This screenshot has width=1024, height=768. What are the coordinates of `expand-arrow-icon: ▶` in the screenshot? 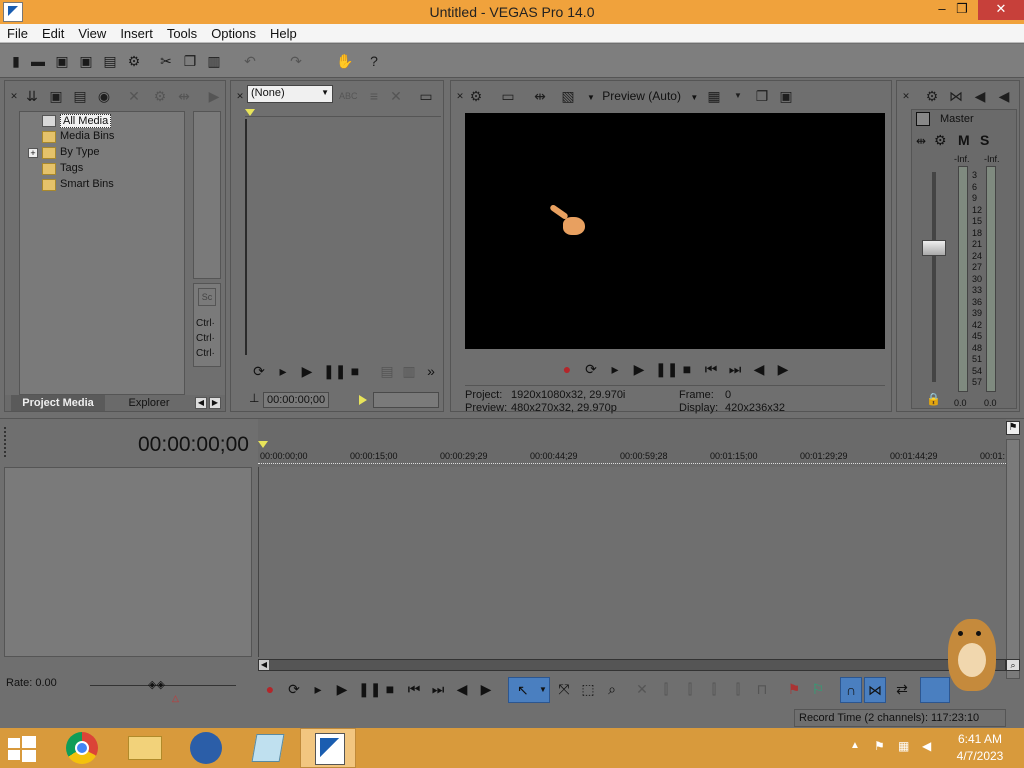 It's located at (214, 96).